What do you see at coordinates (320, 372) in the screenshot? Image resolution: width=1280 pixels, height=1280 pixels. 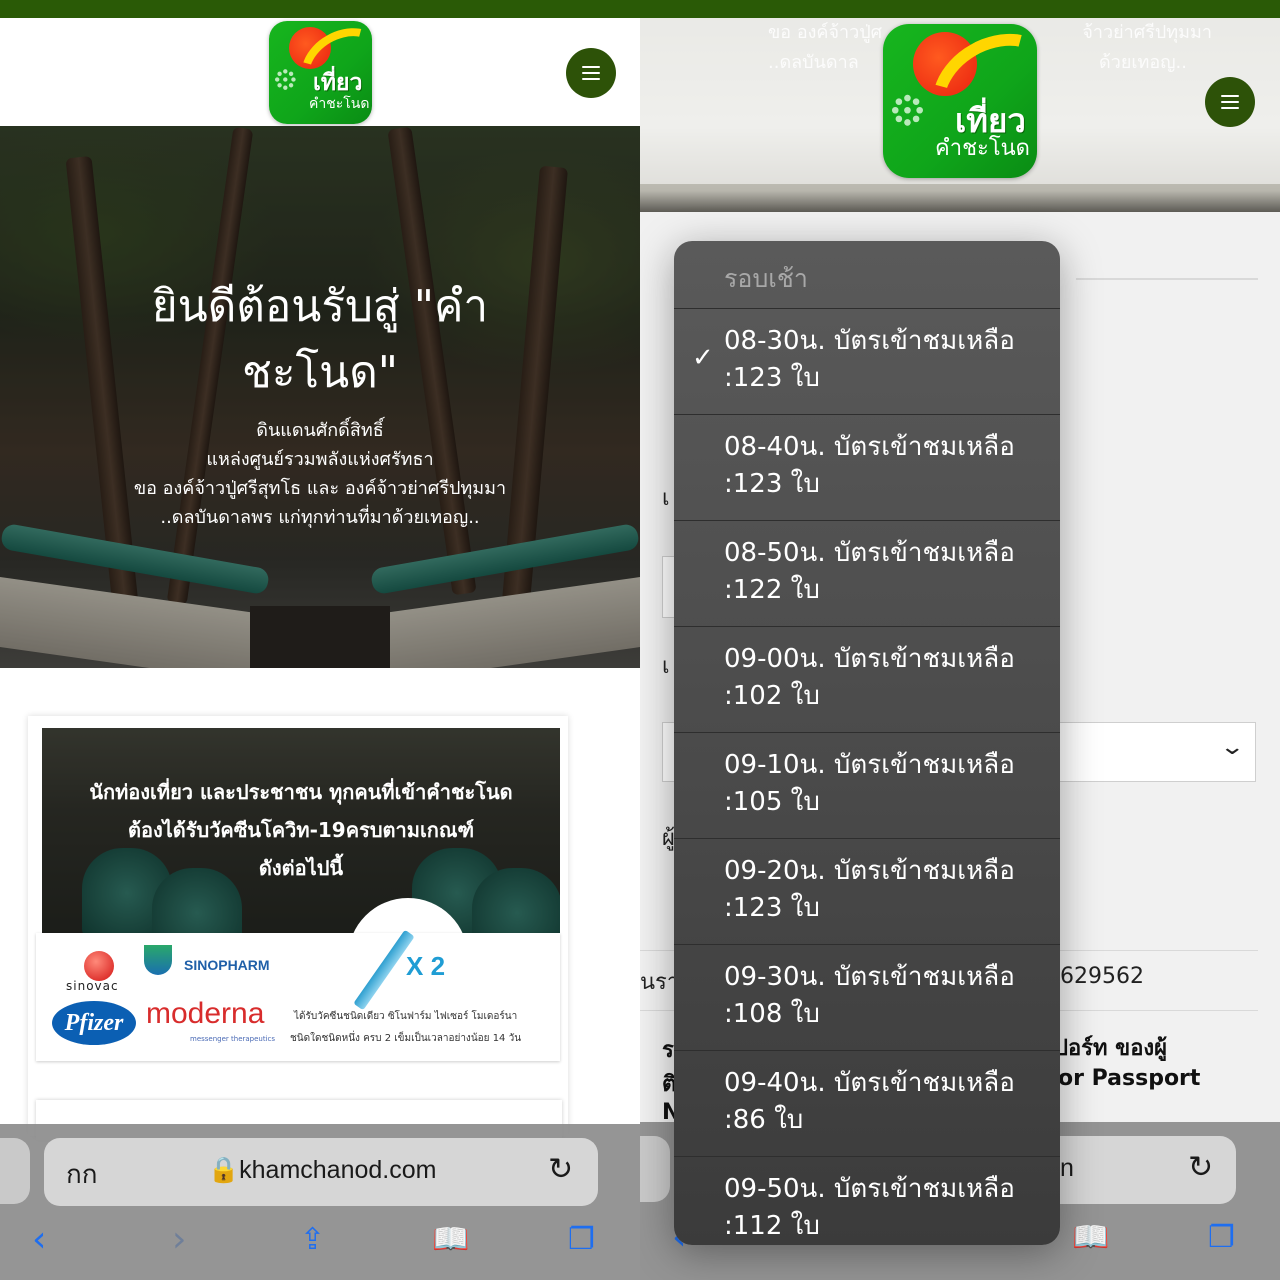 I see `hero-title-line-2: ชะโนด"` at bounding box center [320, 372].